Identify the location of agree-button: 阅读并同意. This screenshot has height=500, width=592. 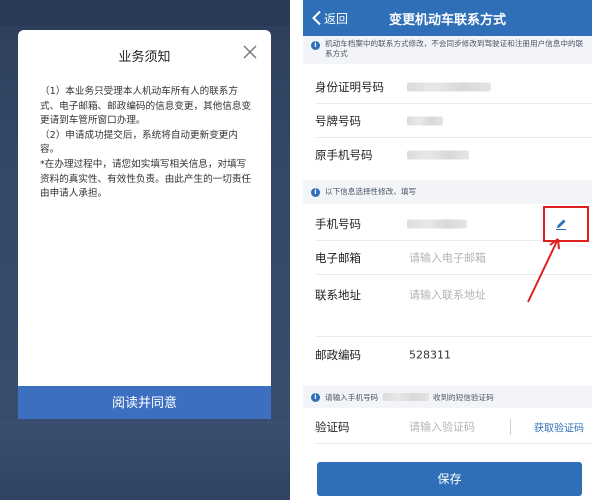
(144, 402).